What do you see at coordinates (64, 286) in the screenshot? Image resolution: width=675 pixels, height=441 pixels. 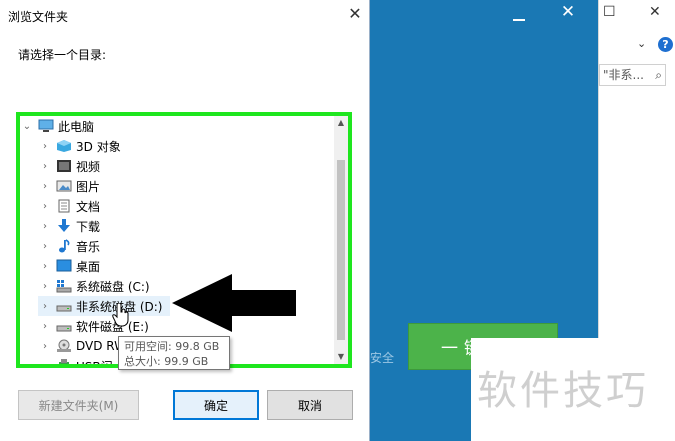 I see `system-drive-icon` at bounding box center [64, 286].